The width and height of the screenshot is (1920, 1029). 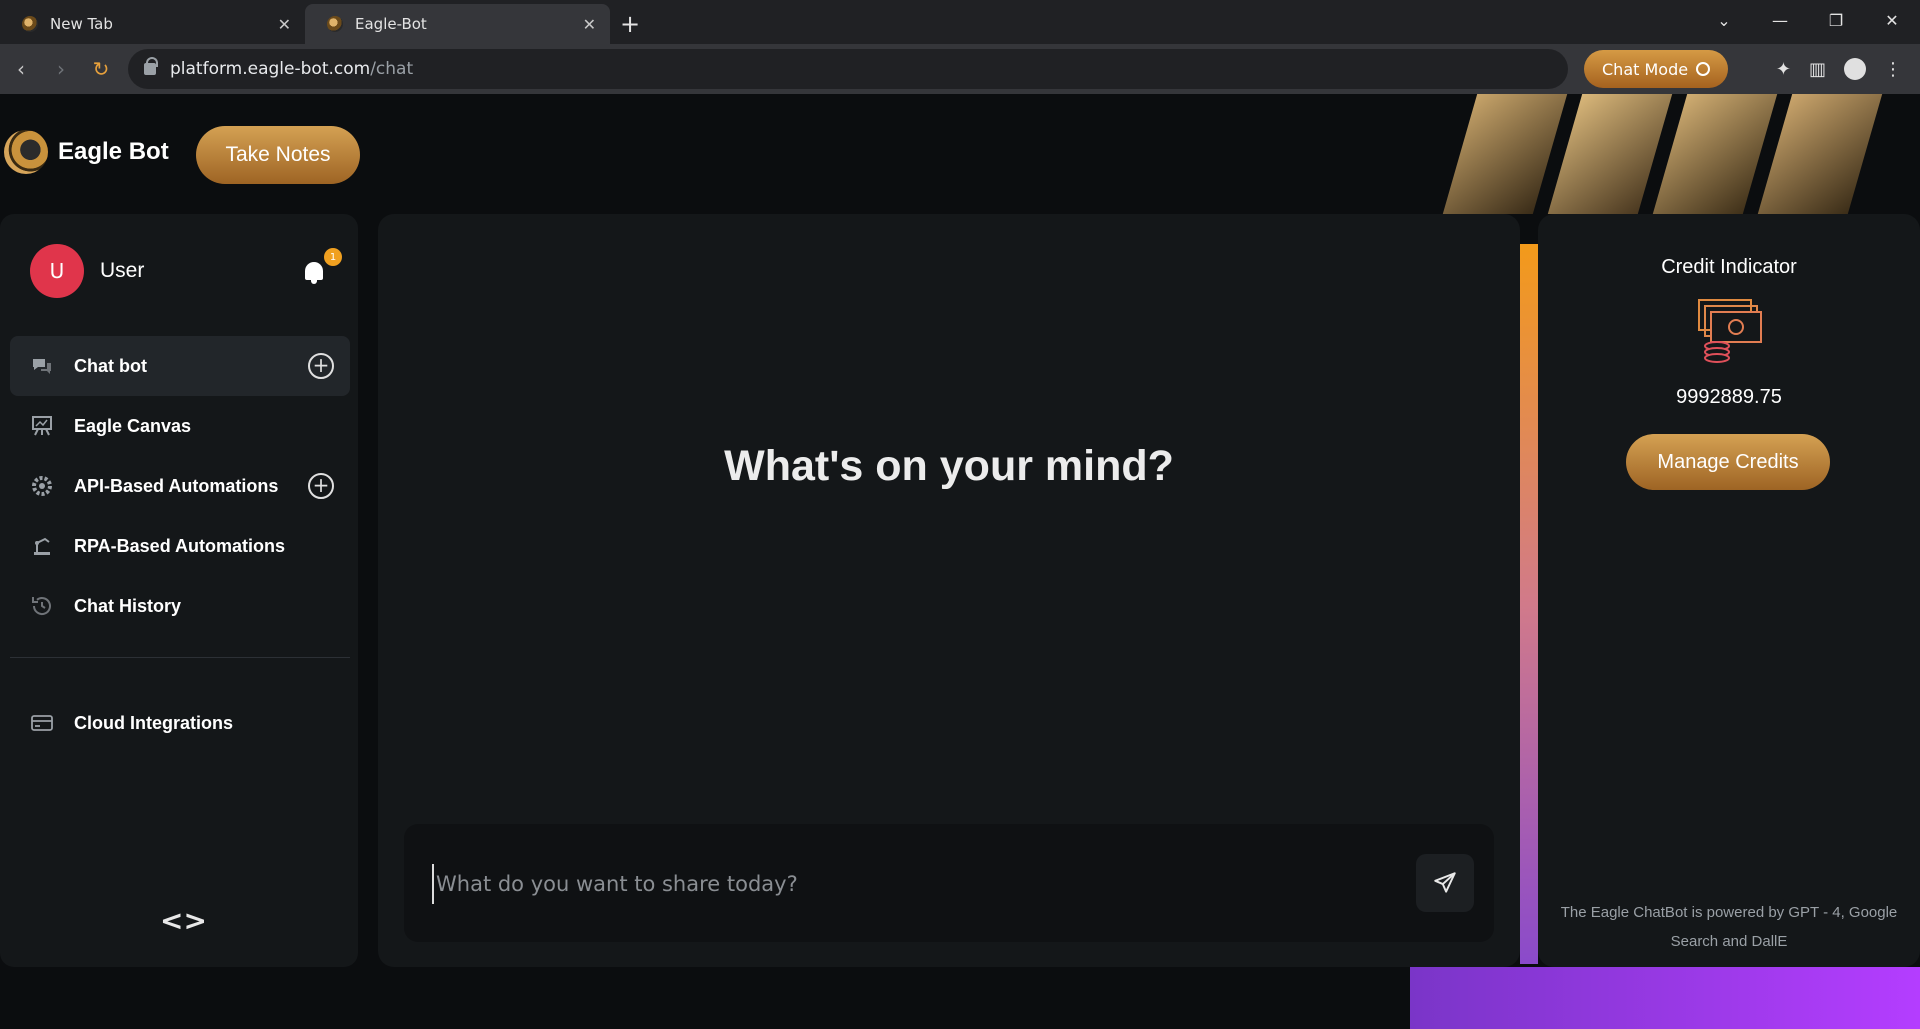 What do you see at coordinates (1529, 604) in the screenshot?
I see `decor-edge` at bounding box center [1529, 604].